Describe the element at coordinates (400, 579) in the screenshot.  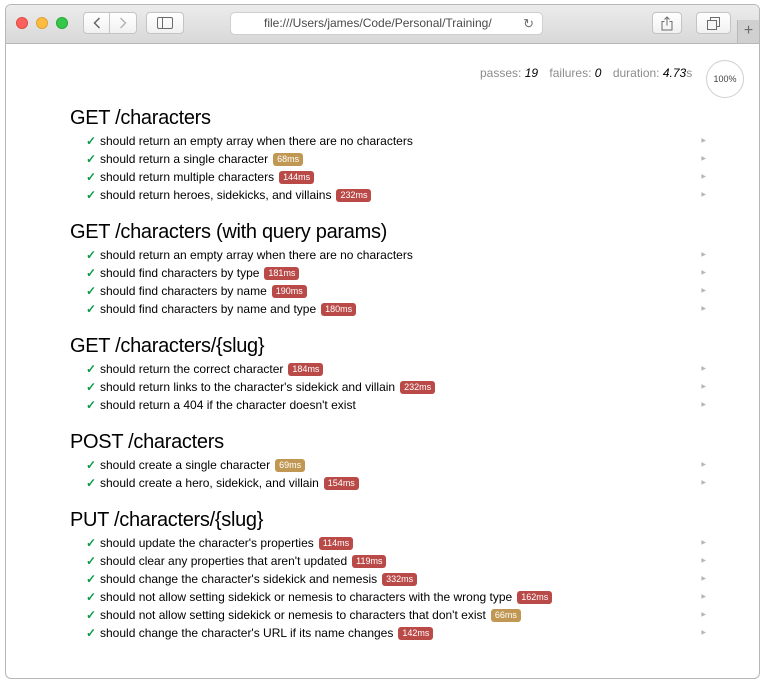
I see `duration-badge: 332ms` at that location.